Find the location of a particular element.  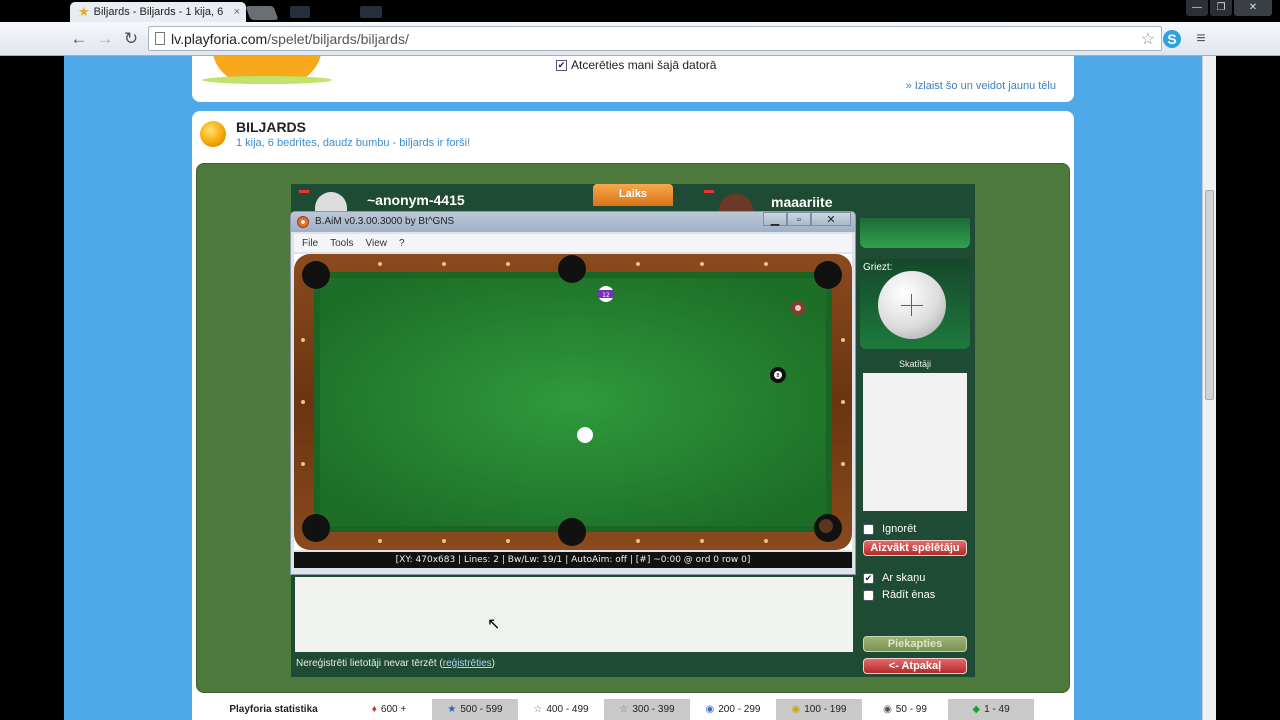

ball-8-label: 8 is located at coordinates (777, 376).